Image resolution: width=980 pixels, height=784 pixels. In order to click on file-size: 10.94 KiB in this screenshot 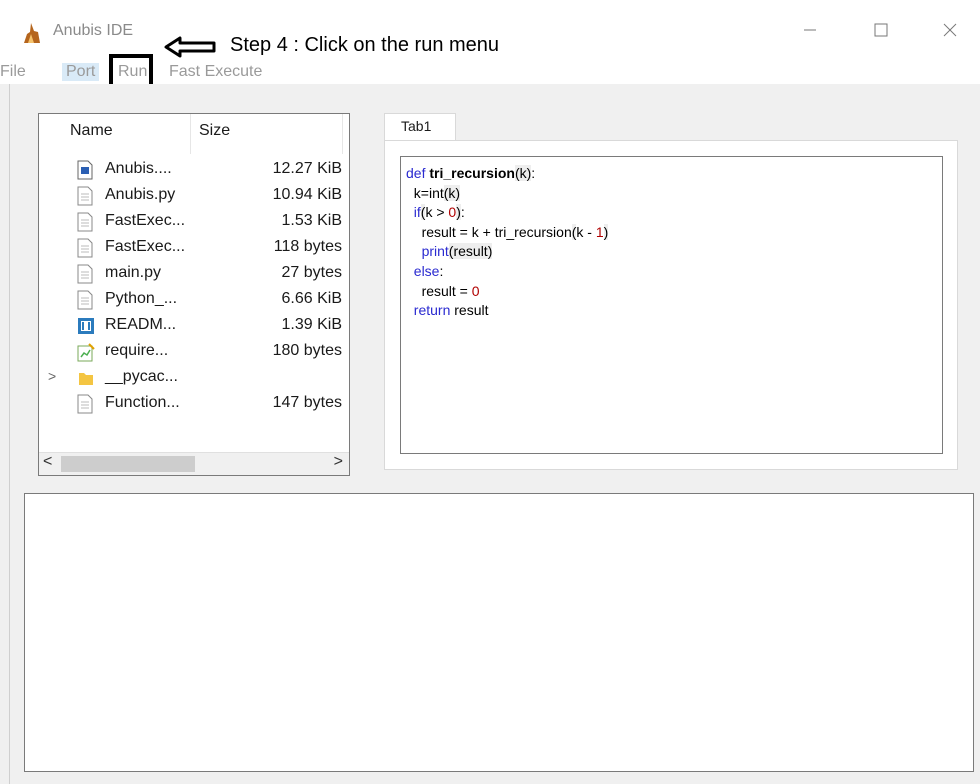, I will do `click(307, 194)`.